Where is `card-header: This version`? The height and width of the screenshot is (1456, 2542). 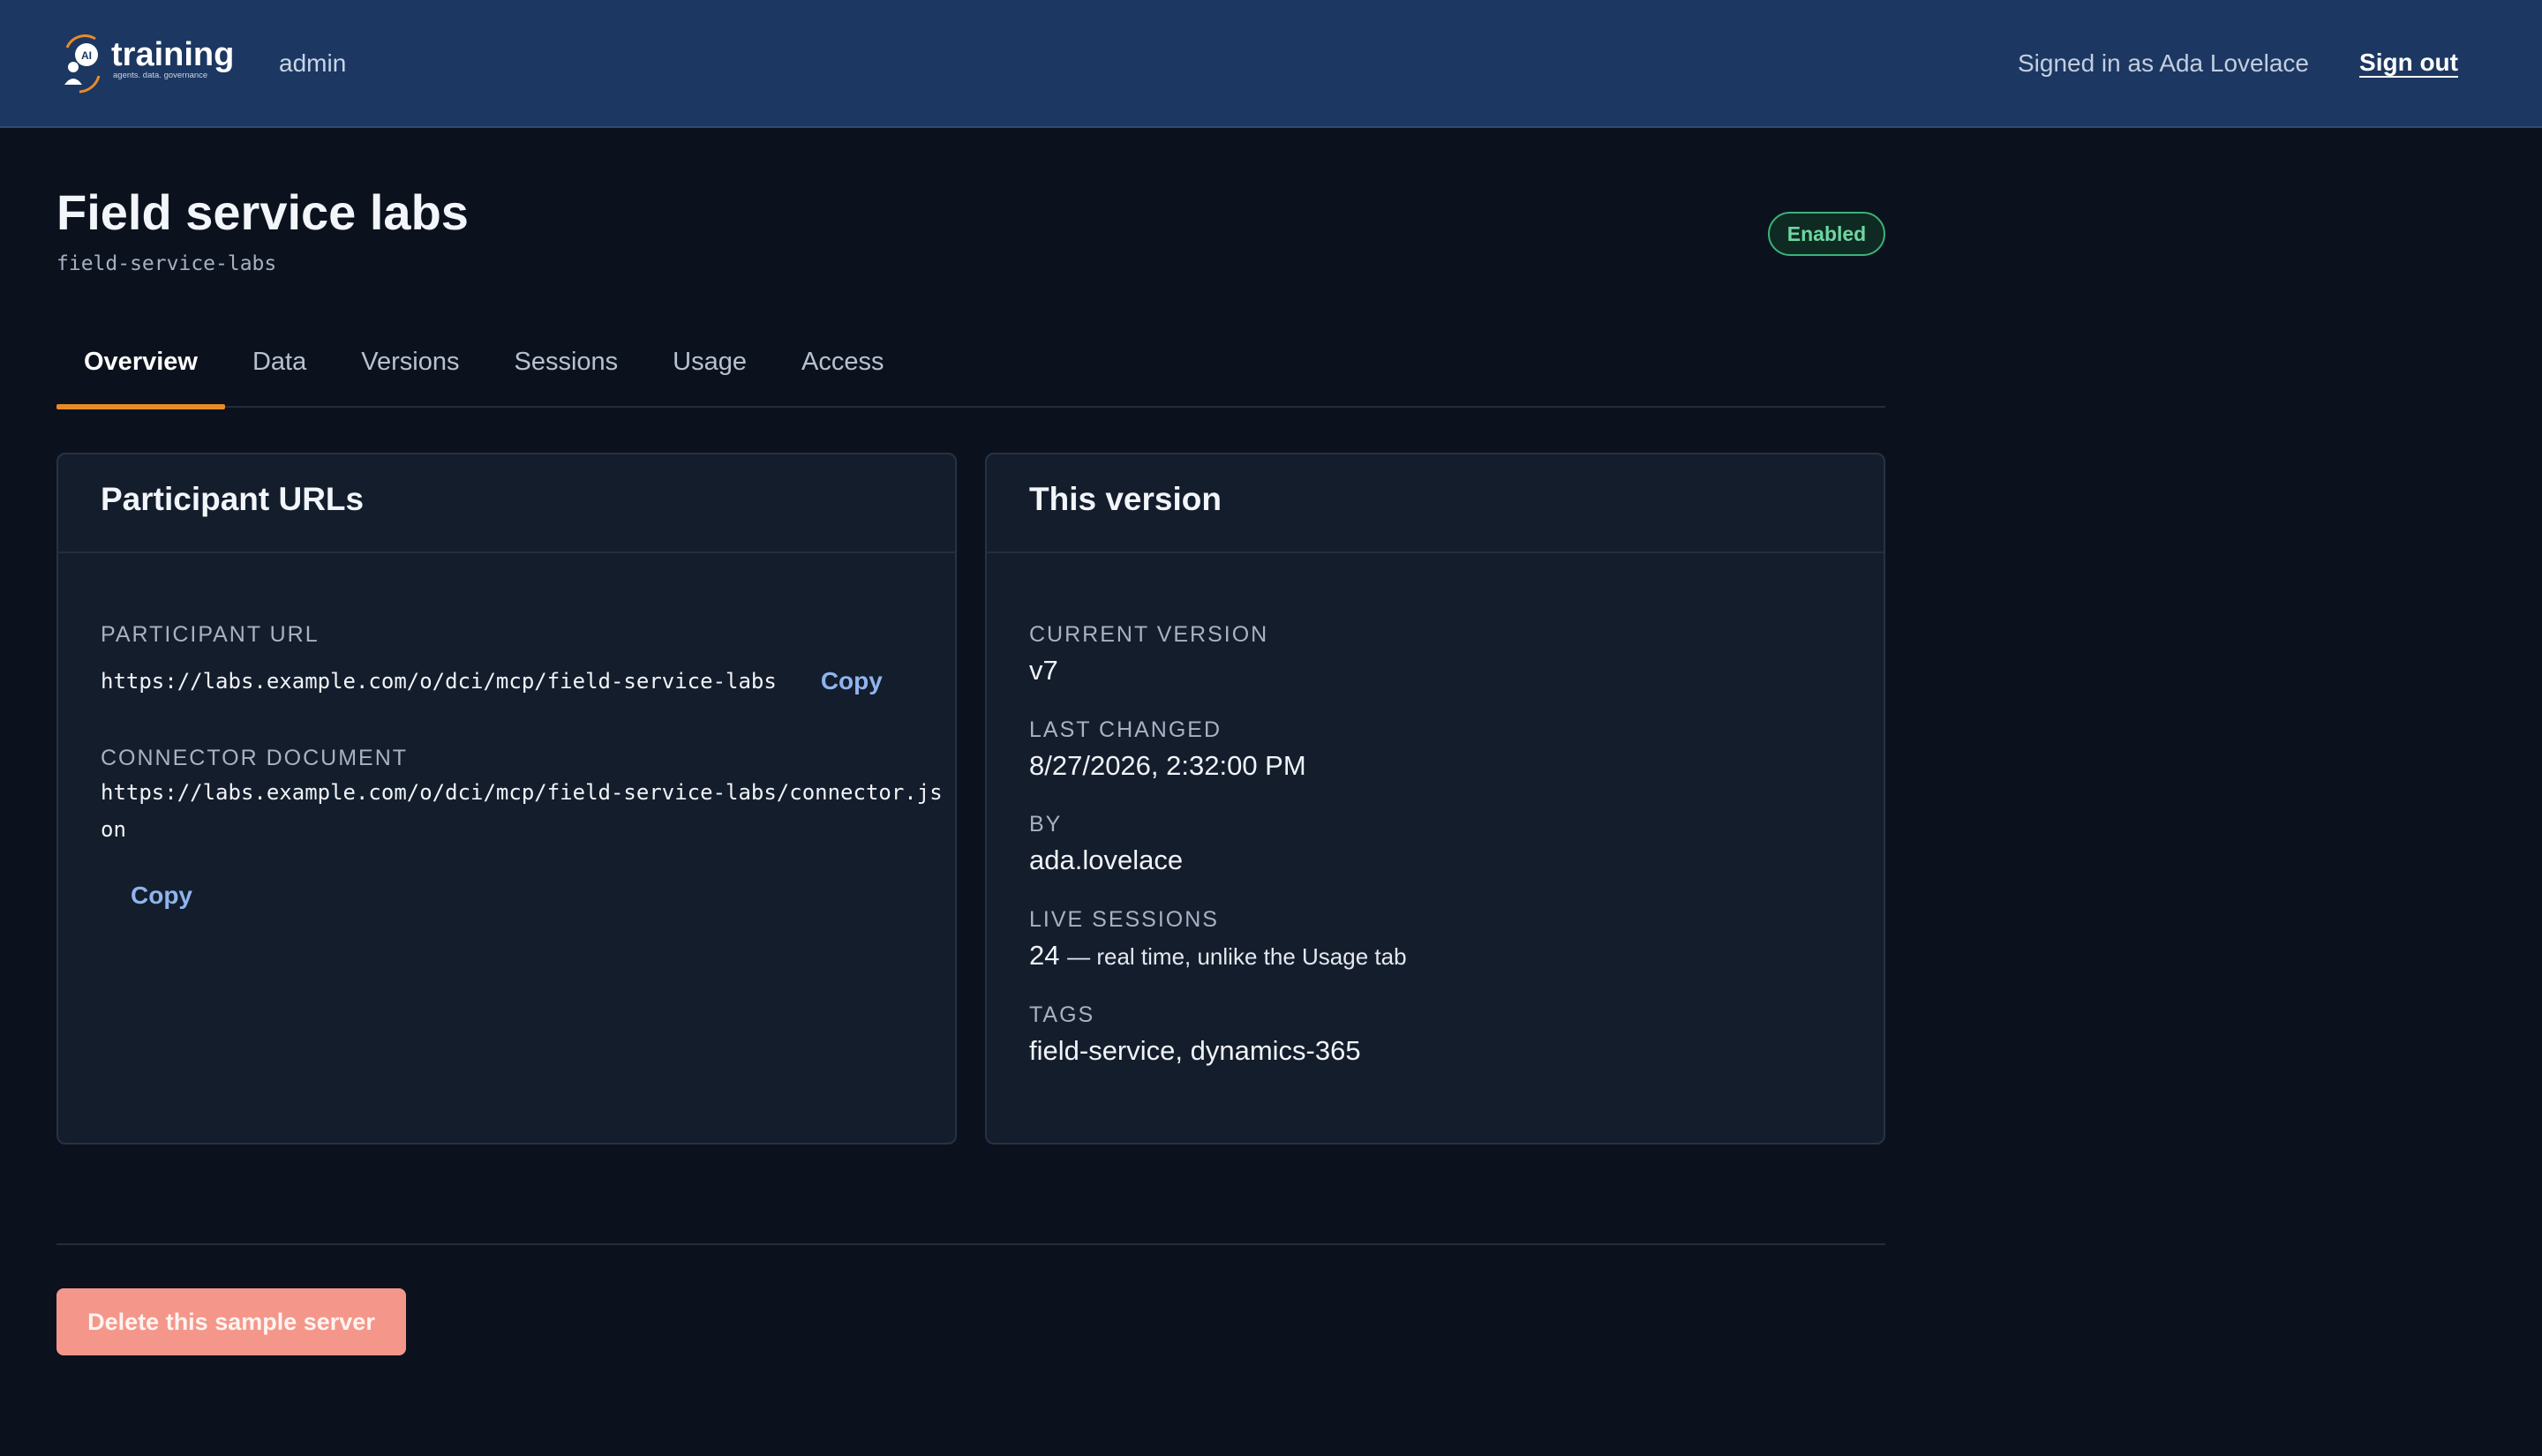
card-header: This version is located at coordinates (1435, 503).